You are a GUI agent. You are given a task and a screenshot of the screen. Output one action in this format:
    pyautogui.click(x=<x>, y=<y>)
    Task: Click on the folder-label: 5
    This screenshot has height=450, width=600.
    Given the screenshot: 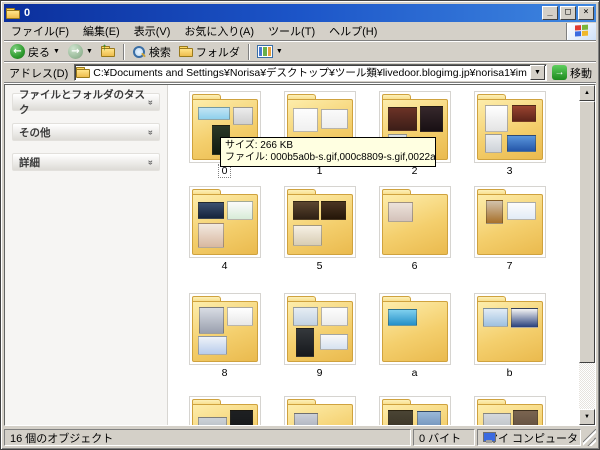 What is the action you would take?
    pyautogui.click(x=319, y=266)
    